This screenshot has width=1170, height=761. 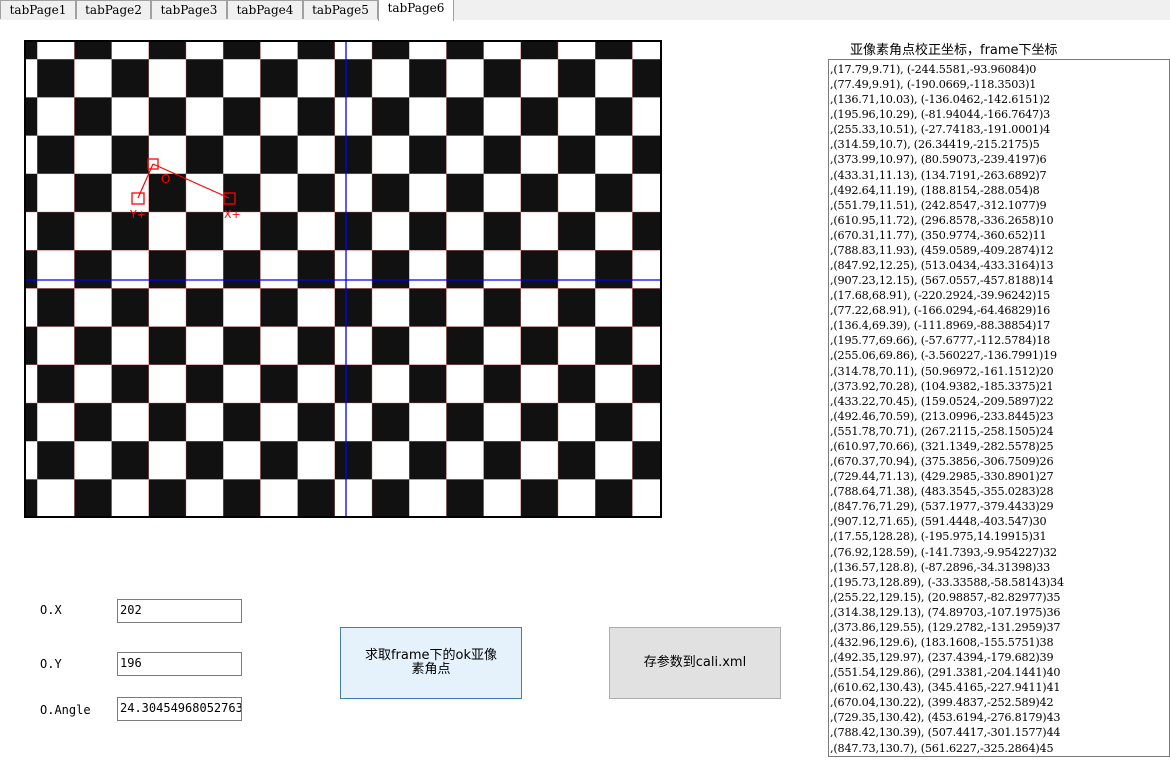 I want to click on list-item: ,(373.86,129.55), (129.2782,-131.2959)37, so click(x=999, y=627).